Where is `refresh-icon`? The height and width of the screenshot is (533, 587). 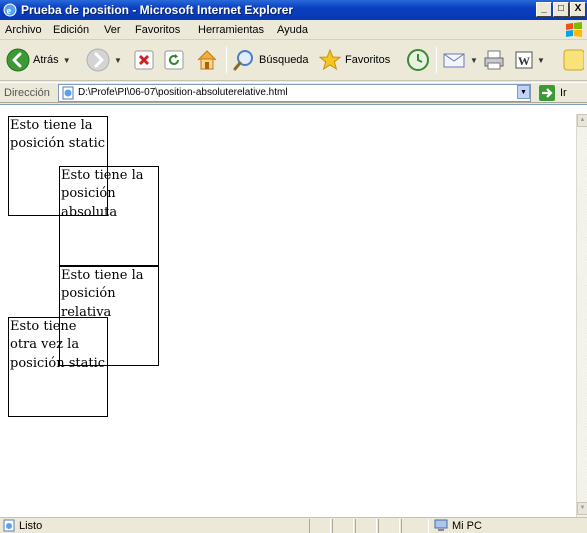
refresh-icon is located at coordinates (174, 60).